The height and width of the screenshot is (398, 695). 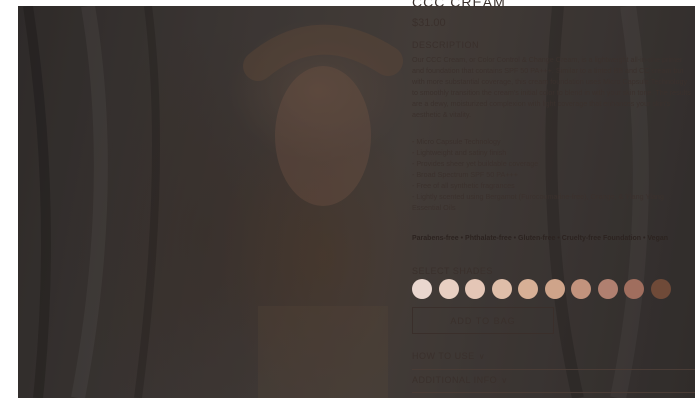 I want to click on description-heading: DESCRIPTION, so click(x=446, y=45).